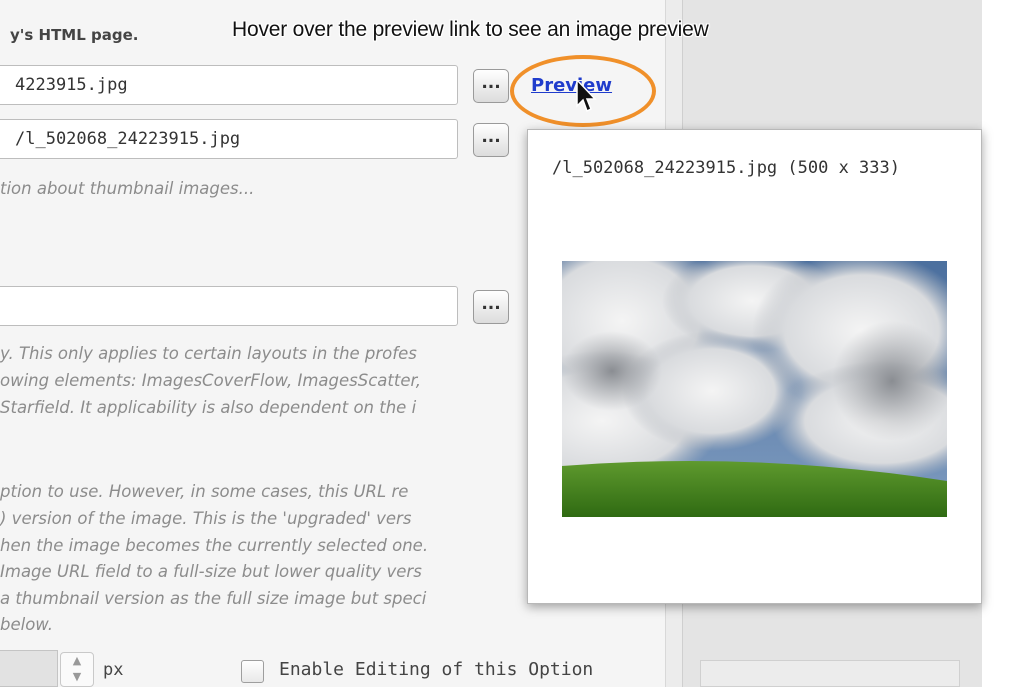 The image size is (1017, 687). What do you see at coordinates (77, 676) in the screenshot?
I see `chevron-down-icon: ▼` at bounding box center [77, 676].